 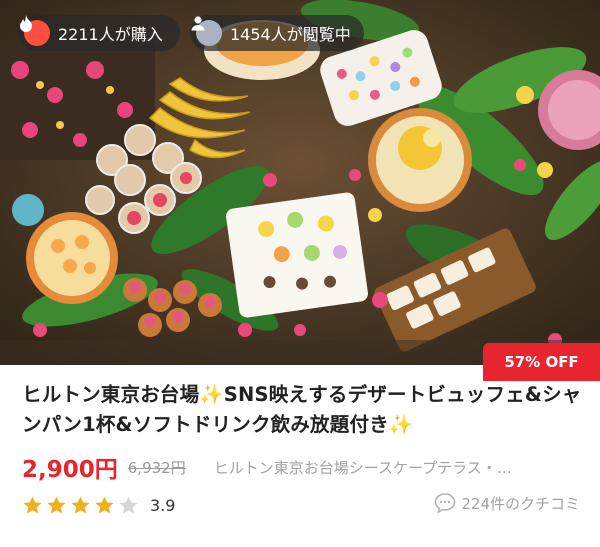 What do you see at coordinates (307, 505) in the screenshot?
I see `rating-row: 3.9 224件のクチコミ` at bounding box center [307, 505].